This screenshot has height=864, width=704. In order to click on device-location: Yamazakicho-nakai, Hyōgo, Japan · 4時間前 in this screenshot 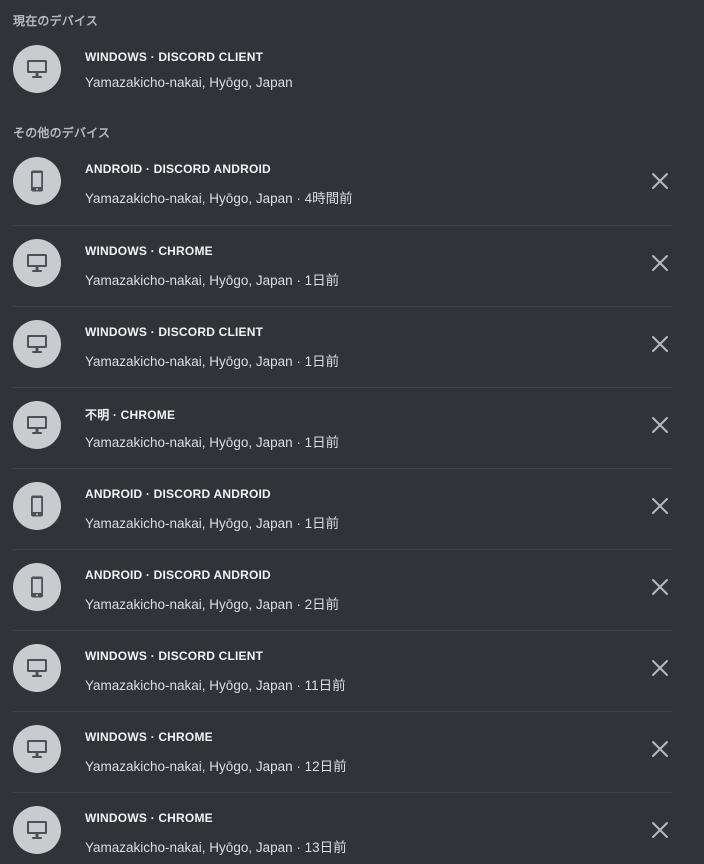, I will do `click(219, 198)`.